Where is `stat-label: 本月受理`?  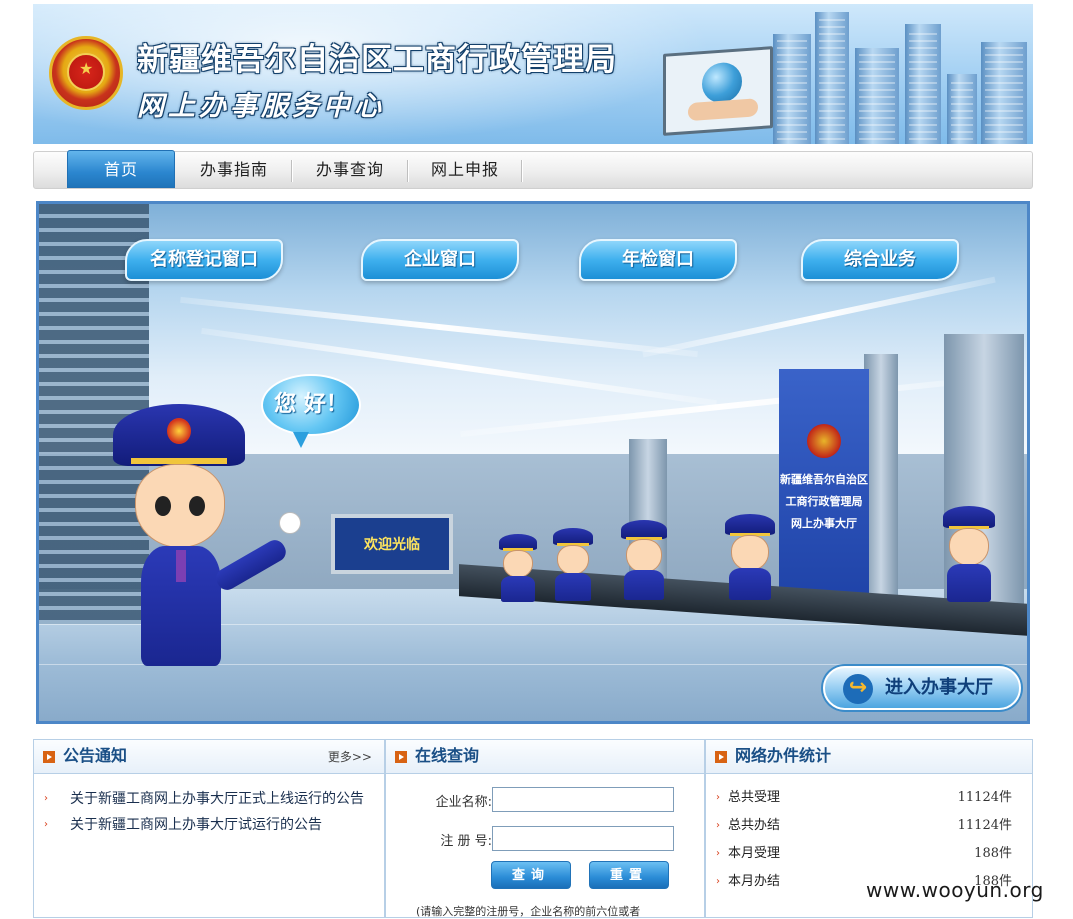 stat-label: 本月受理 is located at coordinates (754, 853).